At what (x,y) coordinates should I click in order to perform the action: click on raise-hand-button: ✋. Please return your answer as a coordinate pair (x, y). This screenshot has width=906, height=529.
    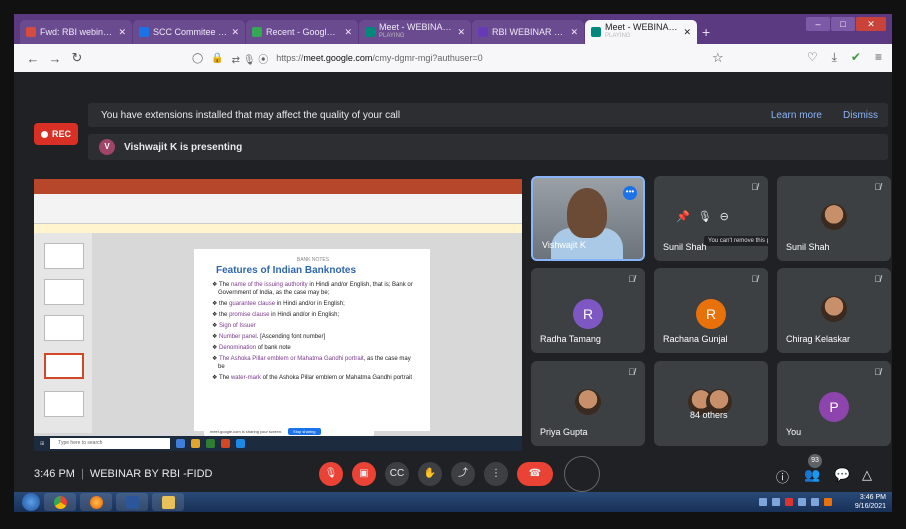
    Looking at the image, I should click on (430, 474).